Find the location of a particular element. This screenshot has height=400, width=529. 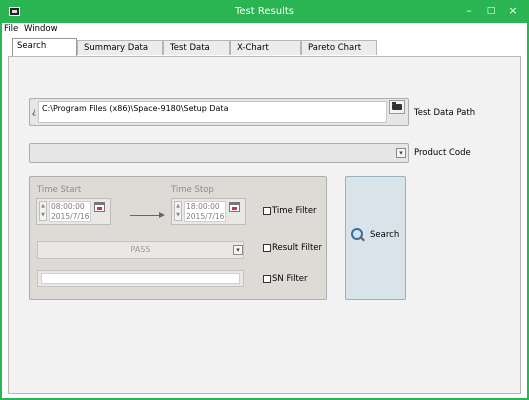

close-button: × is located at coordinates (513, 12).